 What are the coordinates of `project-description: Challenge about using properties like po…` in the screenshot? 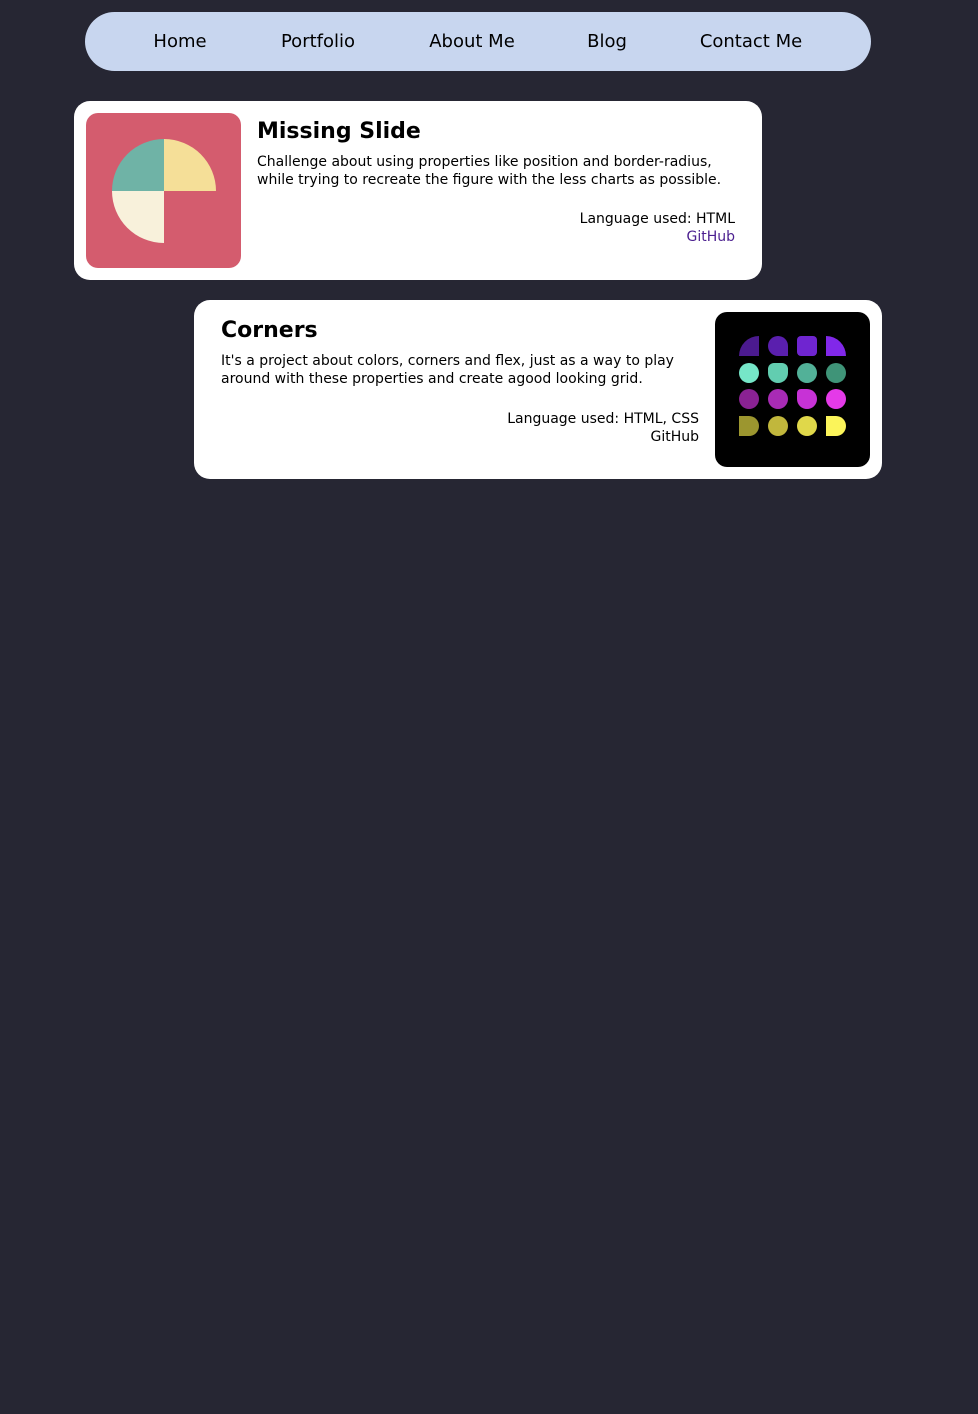 It's located at (489, 171).